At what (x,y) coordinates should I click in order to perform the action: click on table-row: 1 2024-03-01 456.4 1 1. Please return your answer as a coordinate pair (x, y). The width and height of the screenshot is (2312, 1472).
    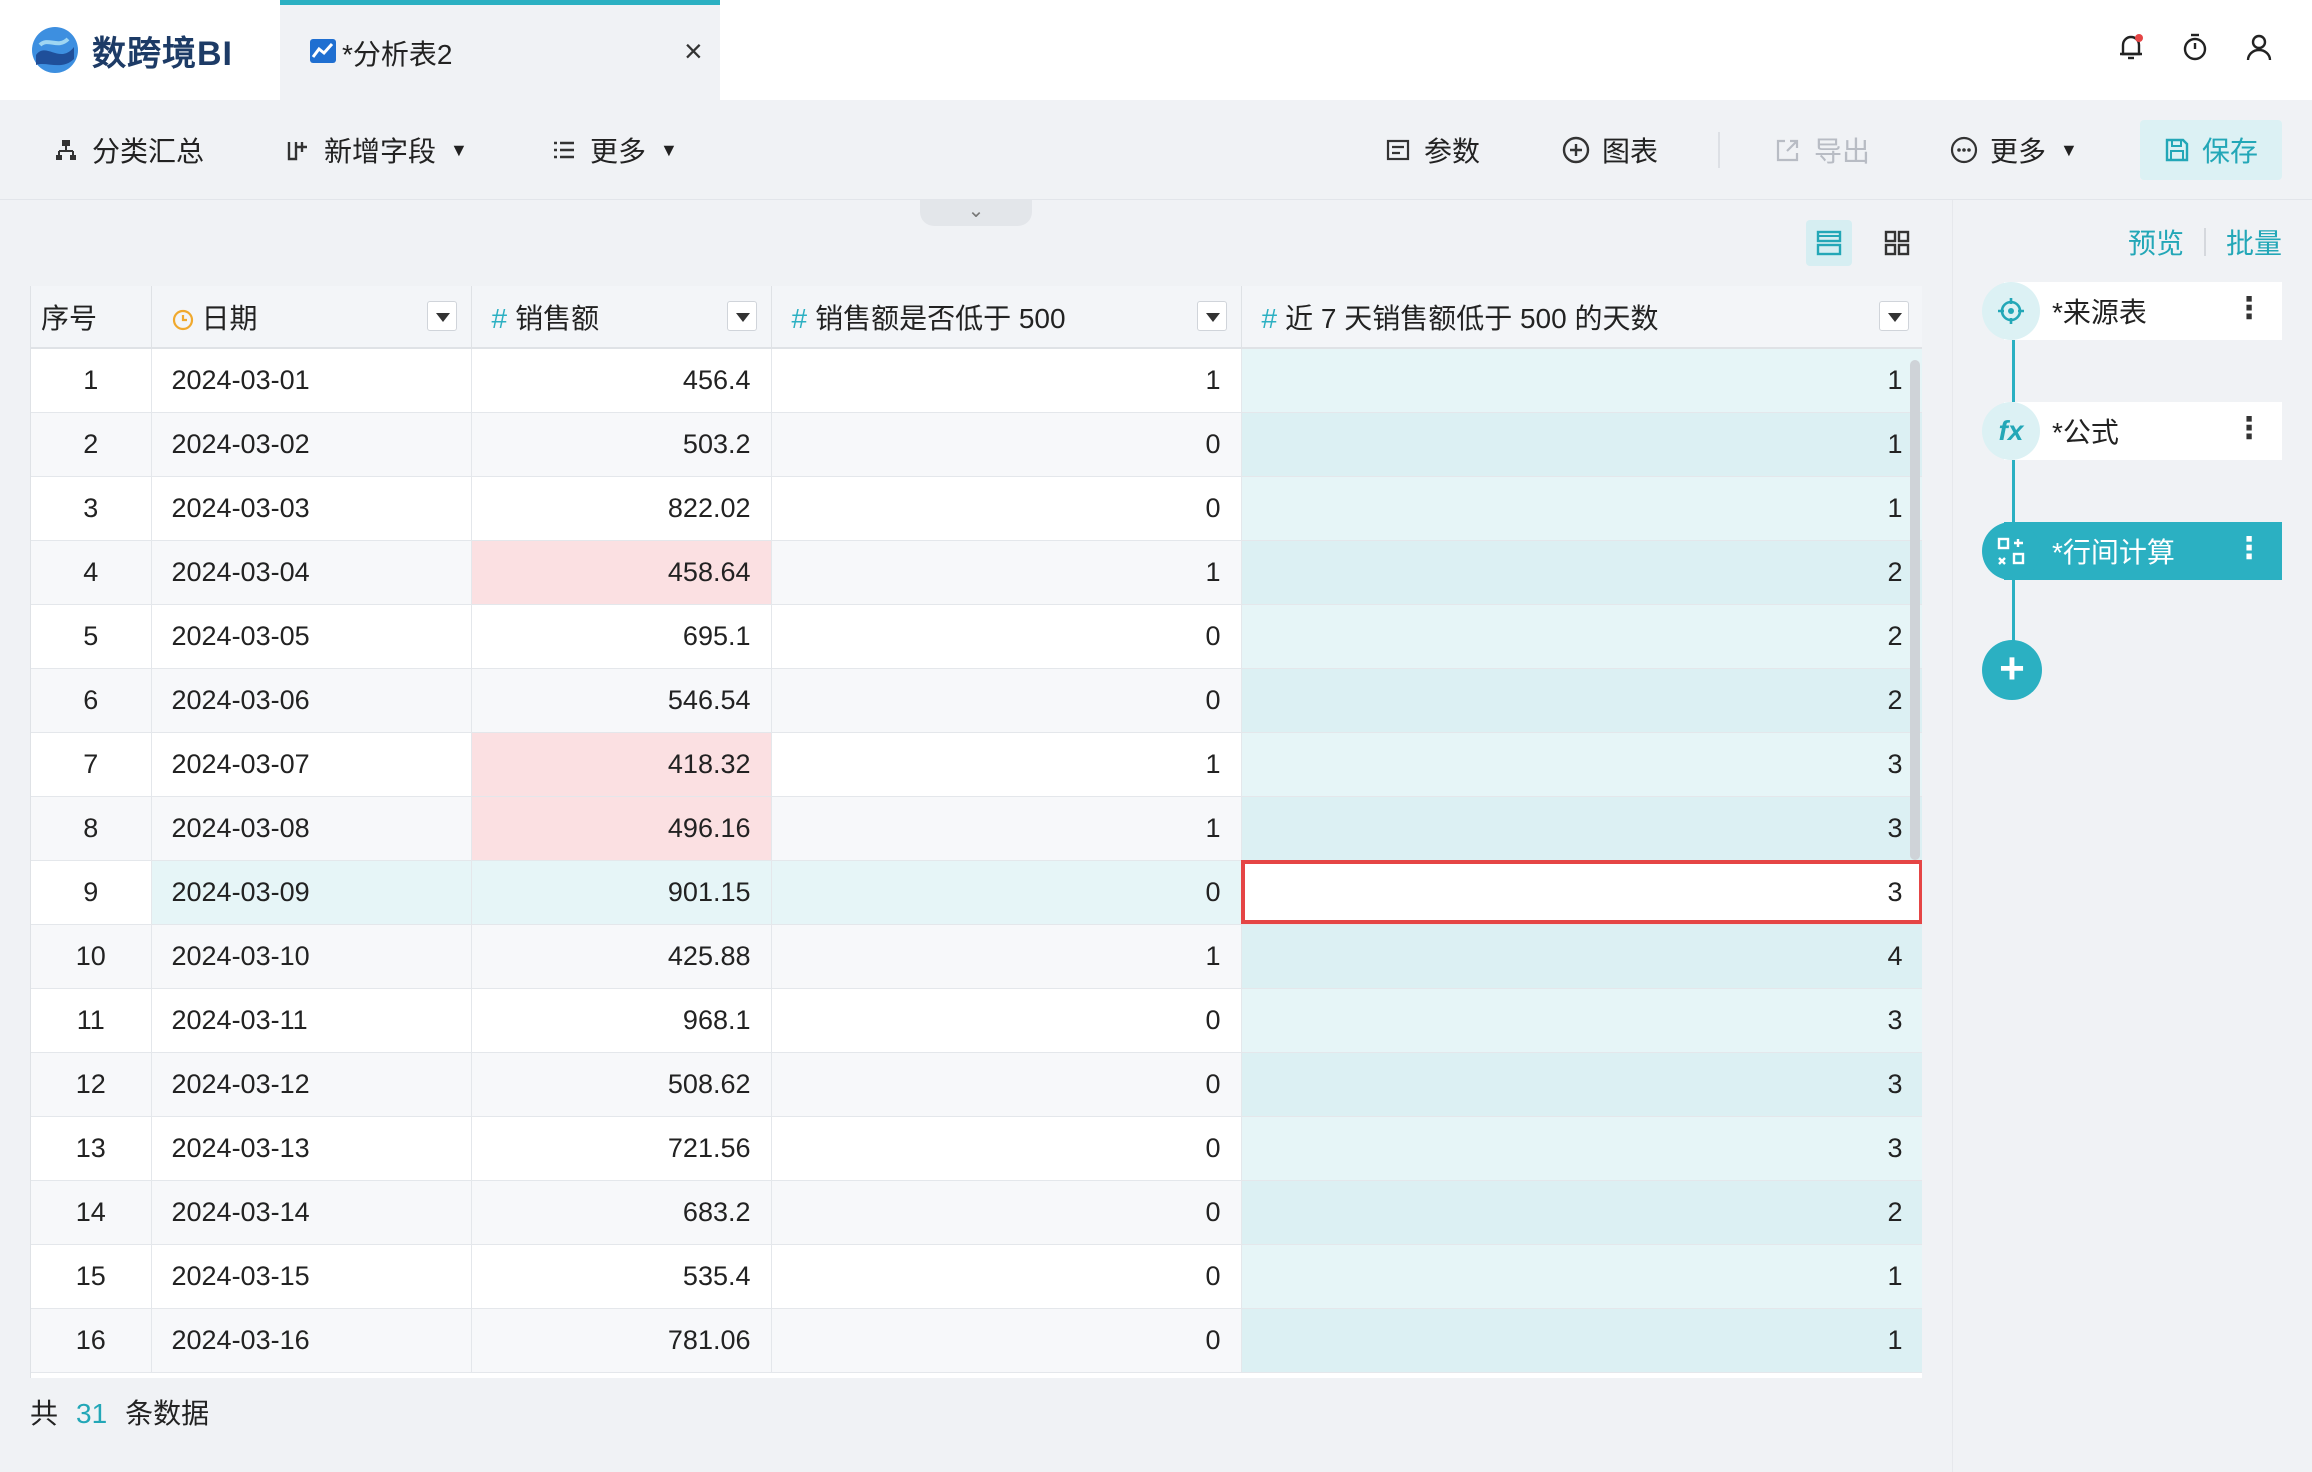
    Looking at the image, I should click on (976, 380).